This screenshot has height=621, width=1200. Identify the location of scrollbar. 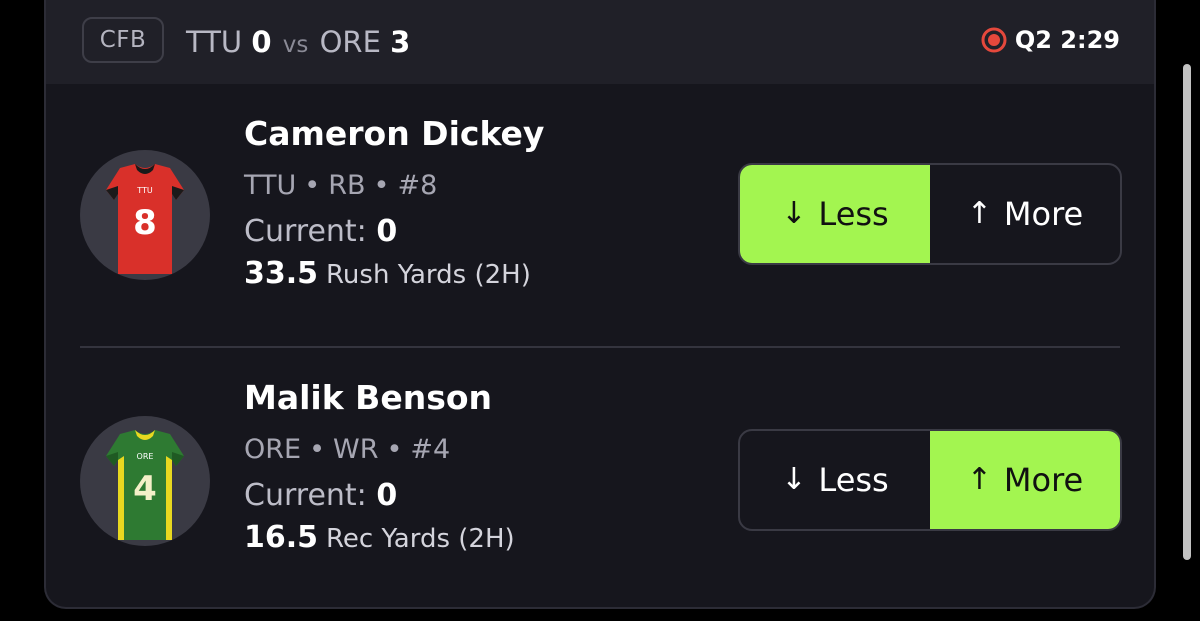
(1187, 312).